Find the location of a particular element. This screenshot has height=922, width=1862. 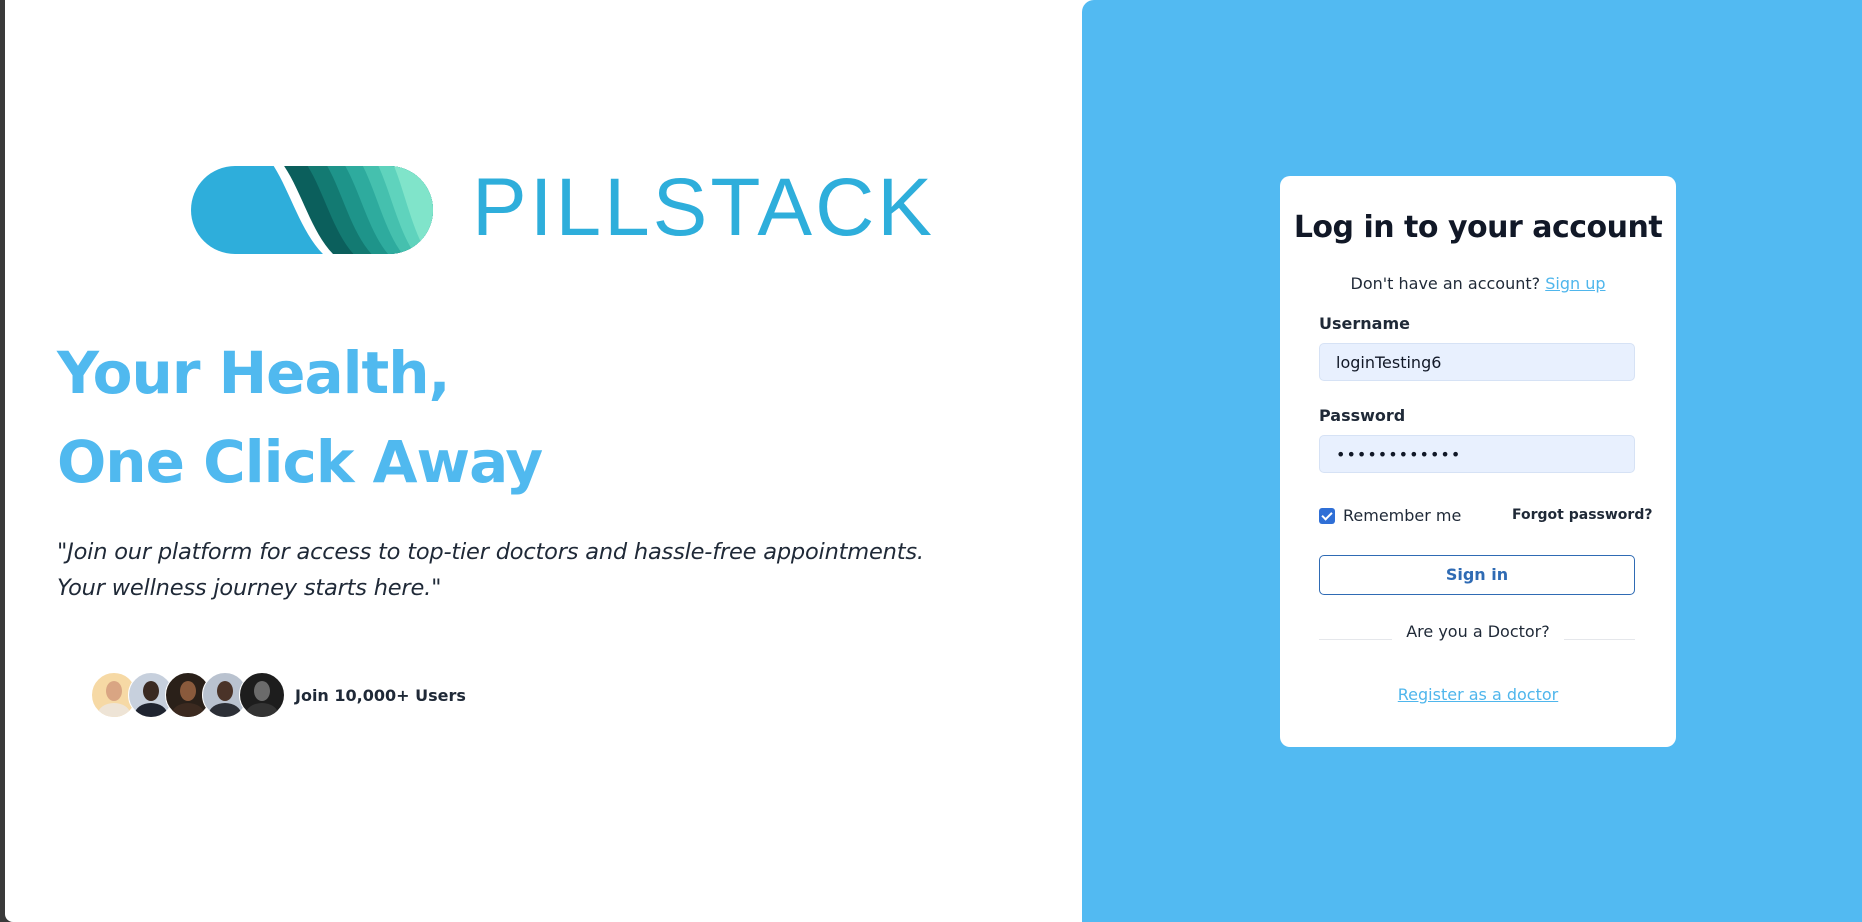

social-proof: Join 10,000+ Users is located at coordinates (278, 695).